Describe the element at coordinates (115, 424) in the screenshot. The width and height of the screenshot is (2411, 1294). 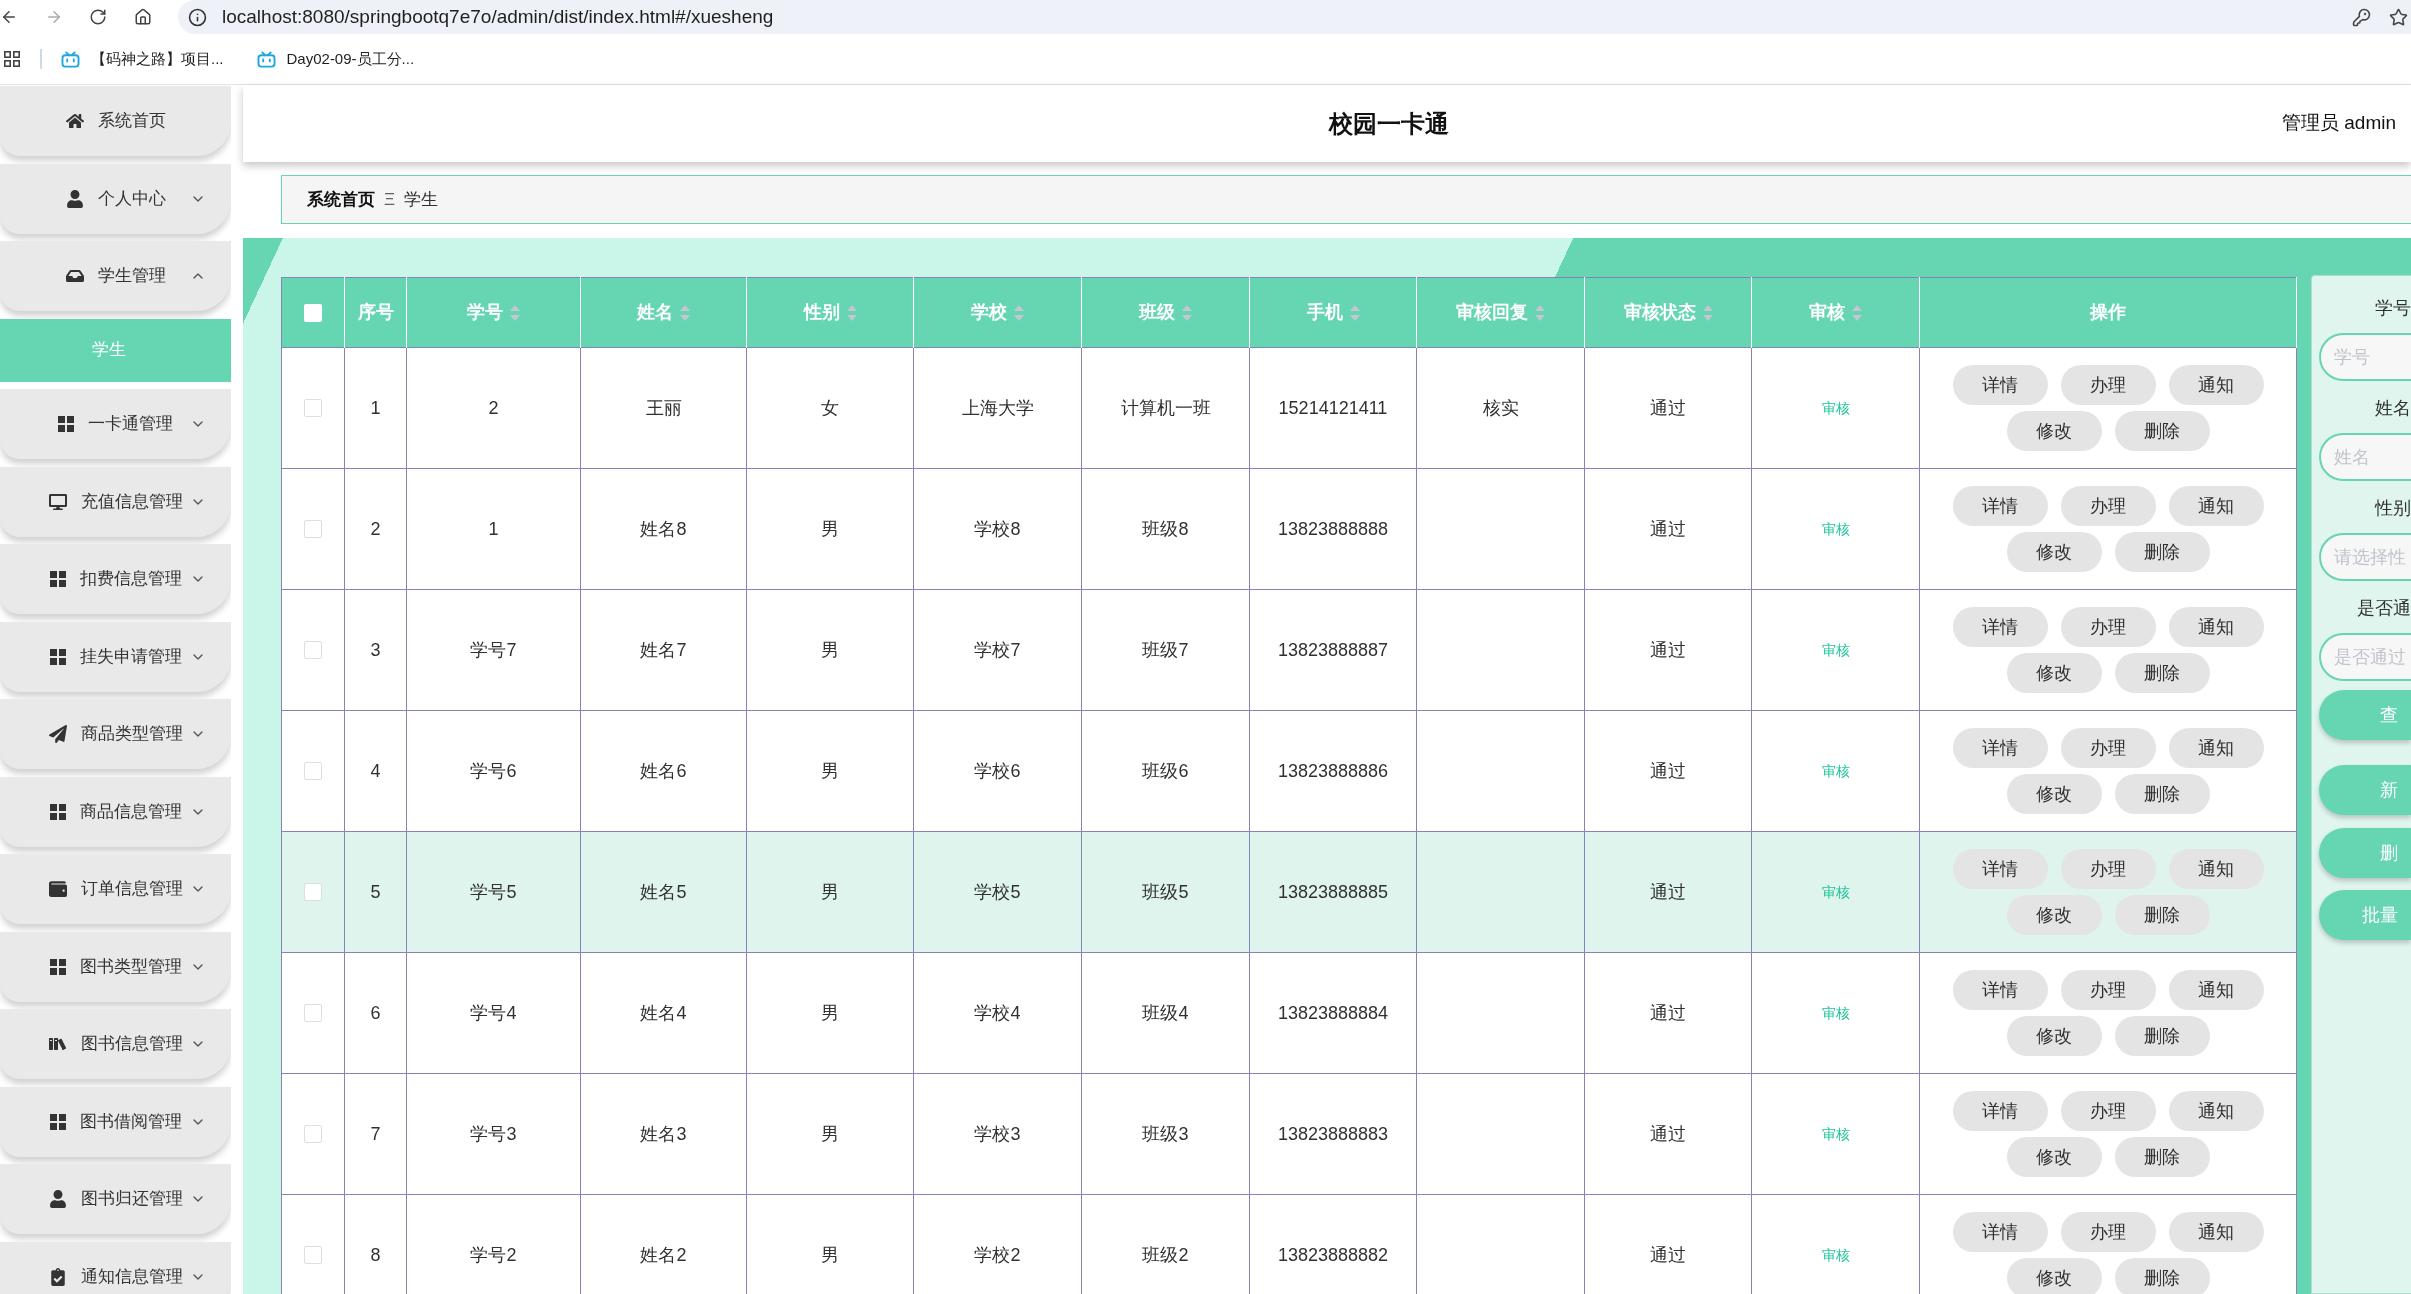
I see `sidebar-item: 一卡通管理` at that location.